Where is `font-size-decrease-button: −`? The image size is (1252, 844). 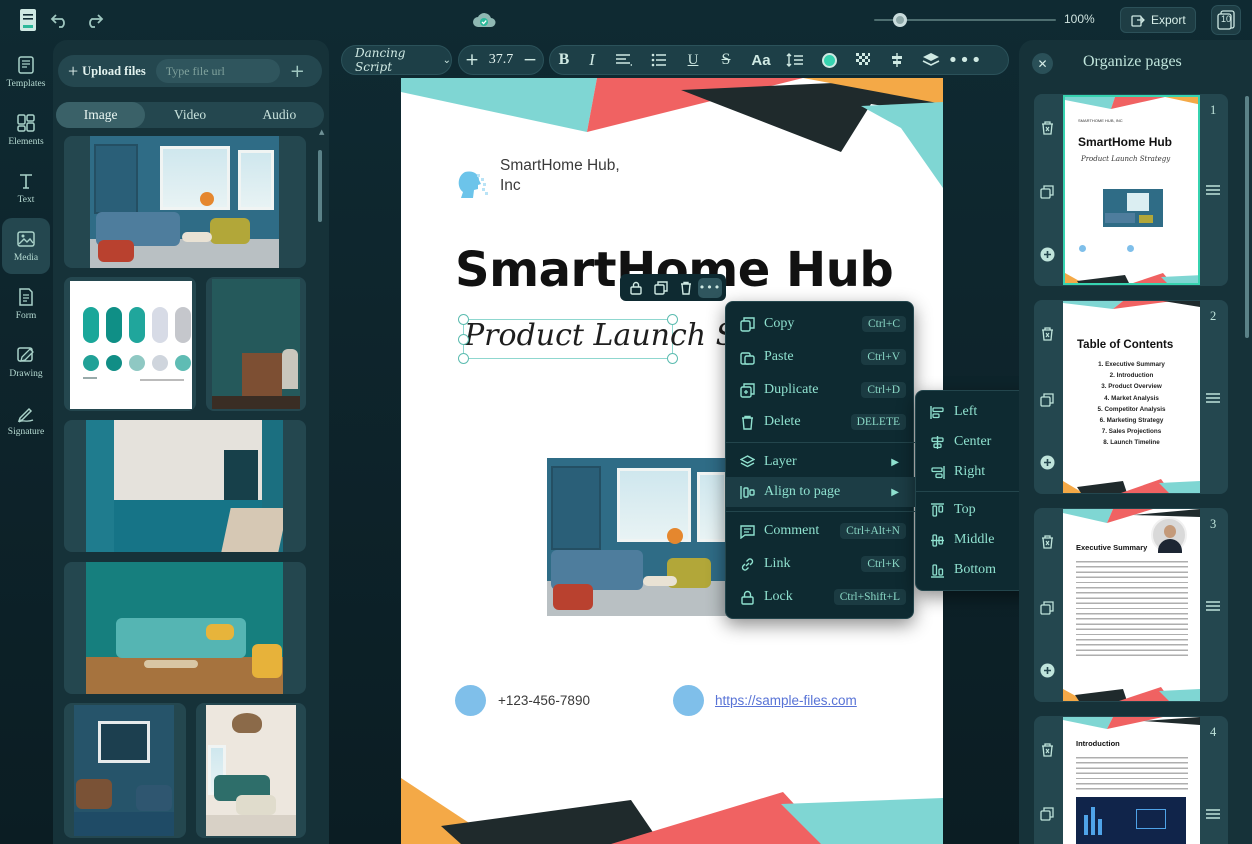 font-size-decrease-button: − is located at coordinates (530, 60).